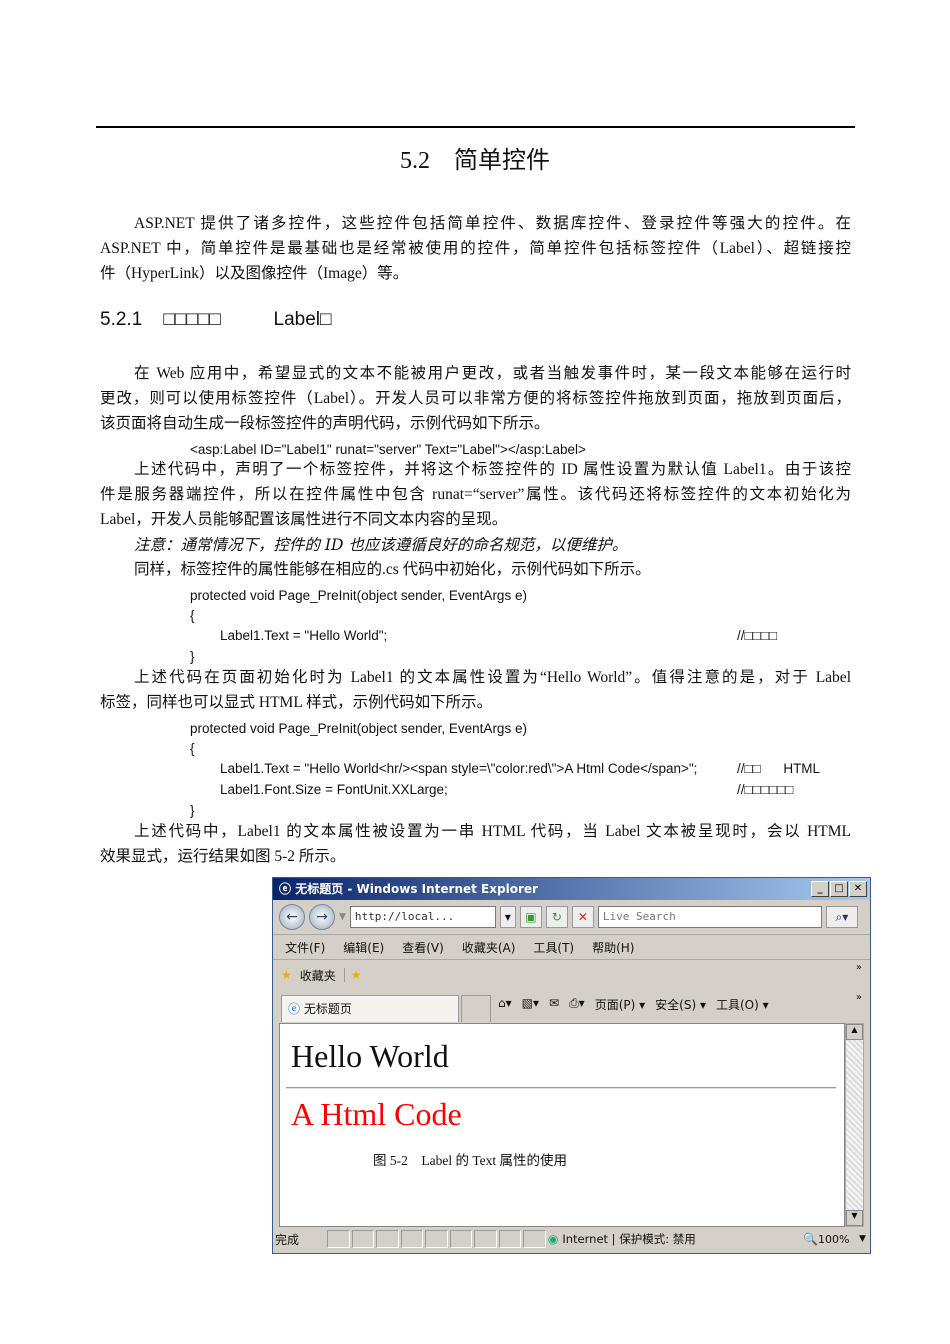 This screenshot has width=950, height=1344. What do you see at coordinates (582, 917) in the screenshot?
I see `stop-button: ✕` at bounding box center [582, 917].